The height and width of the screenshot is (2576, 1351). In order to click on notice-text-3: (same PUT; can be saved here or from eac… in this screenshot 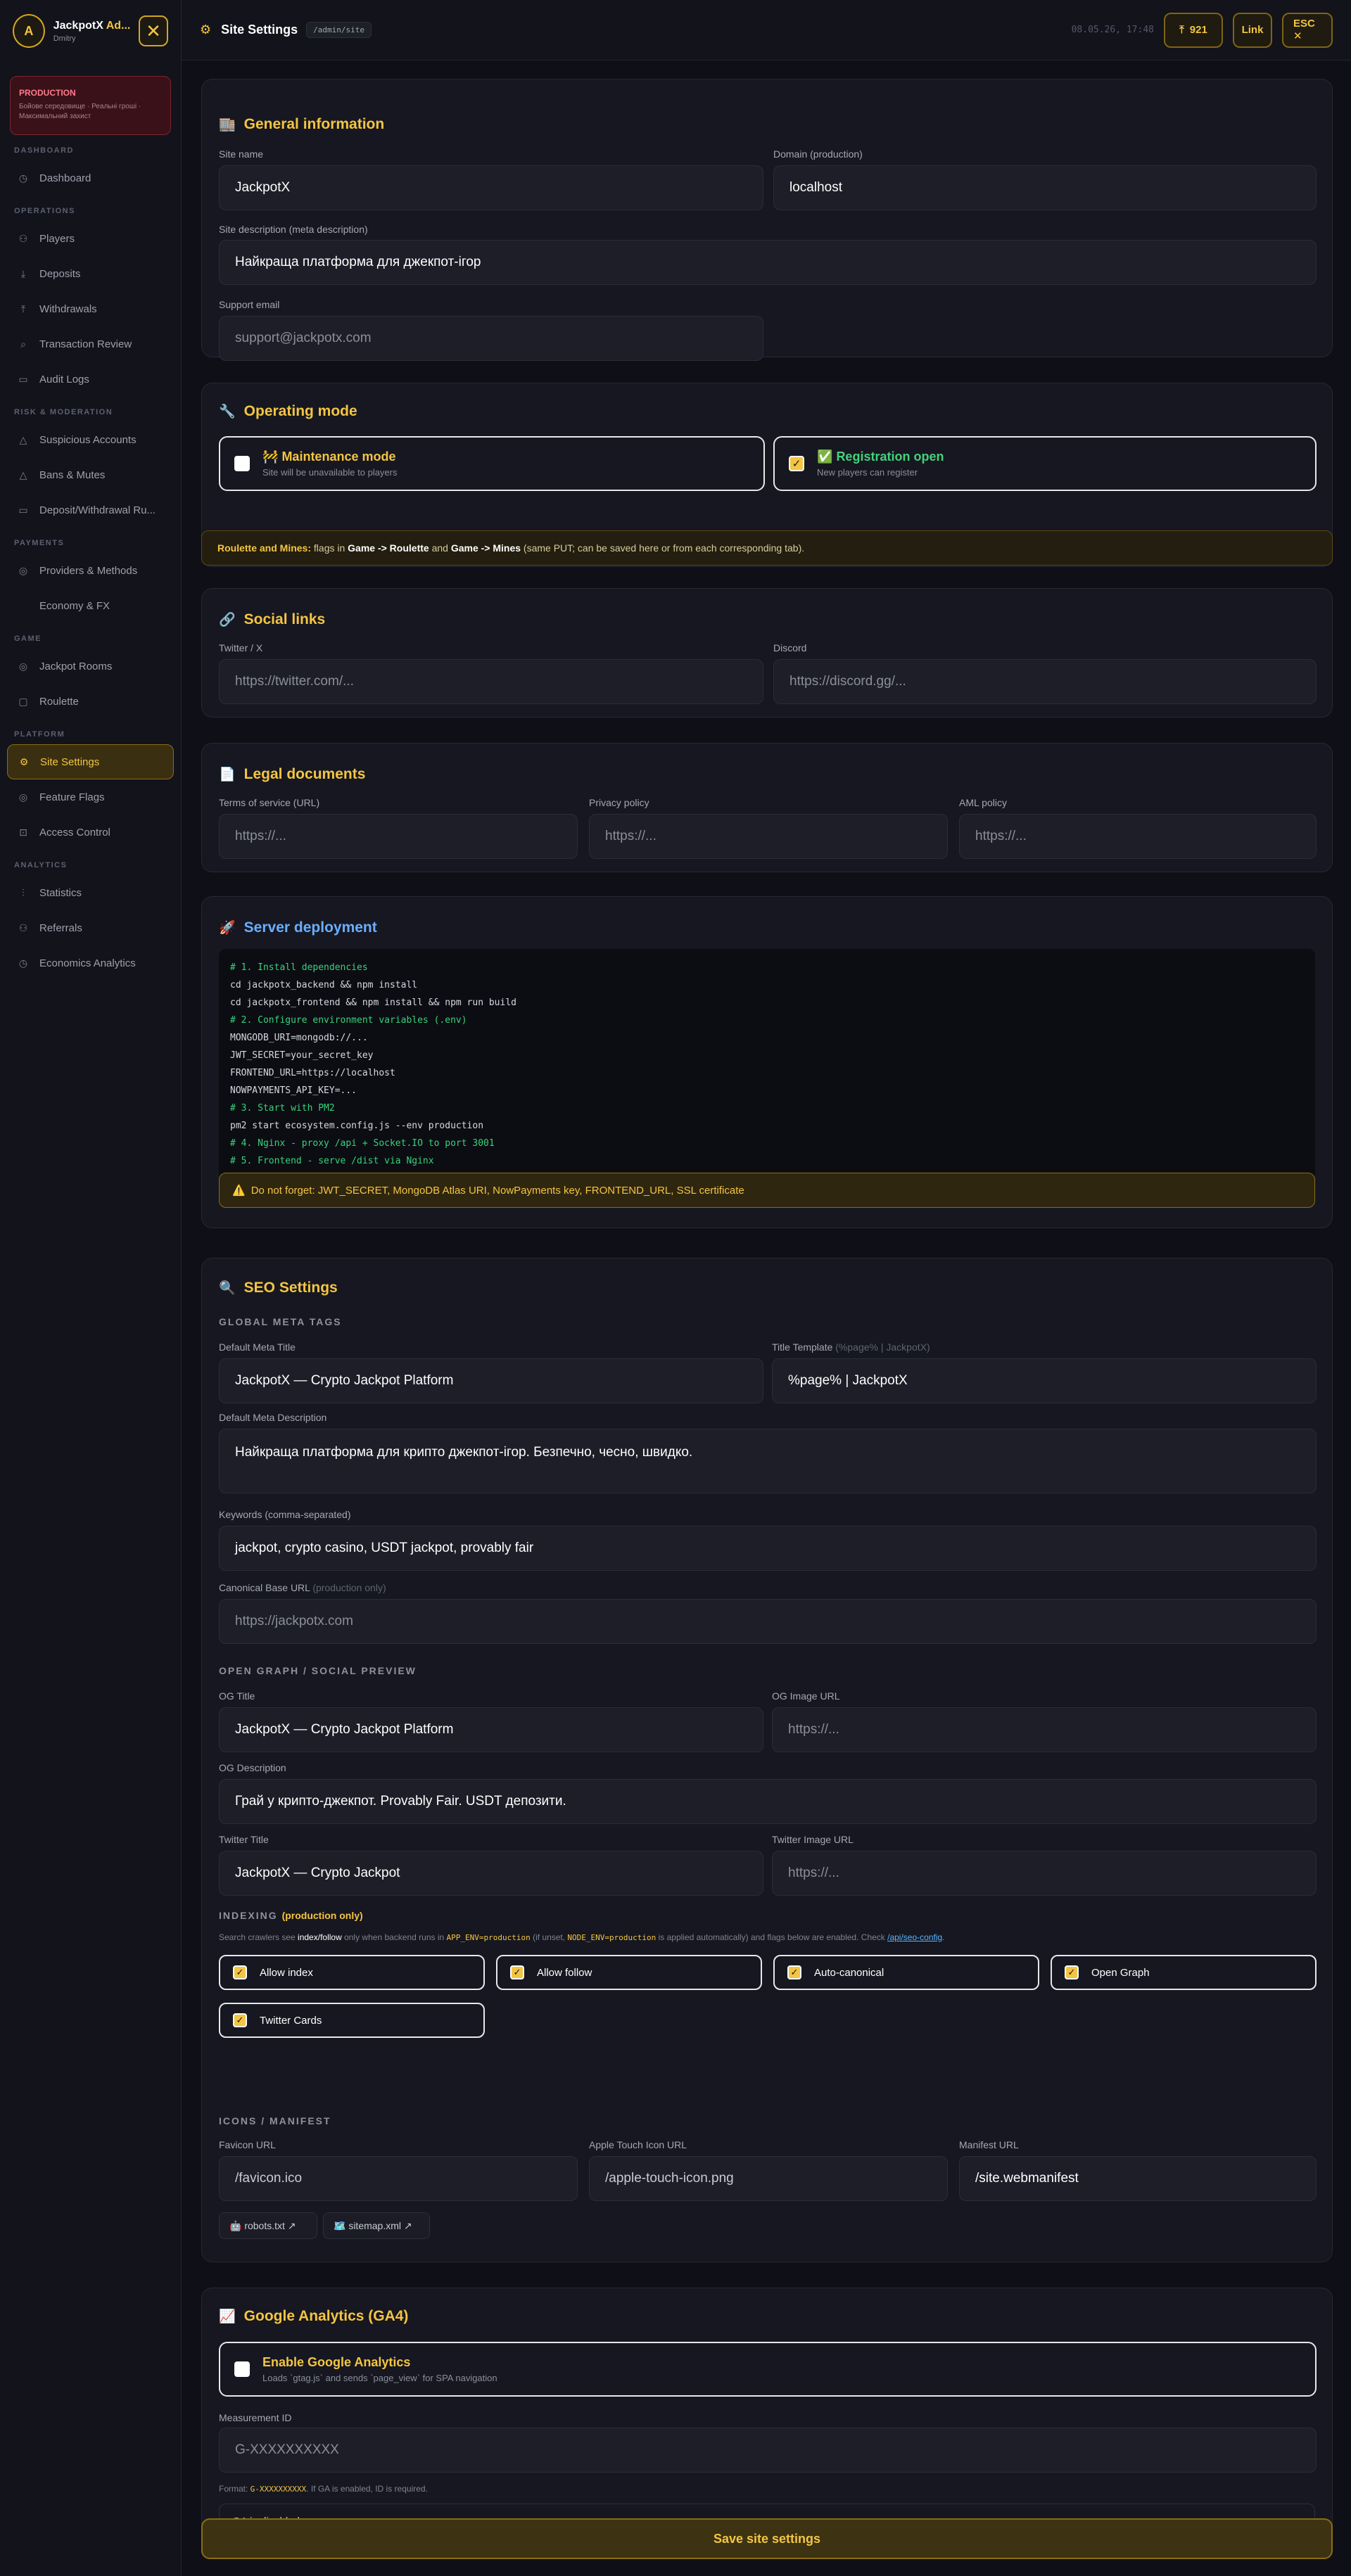, I will do `click(663, 548)`.